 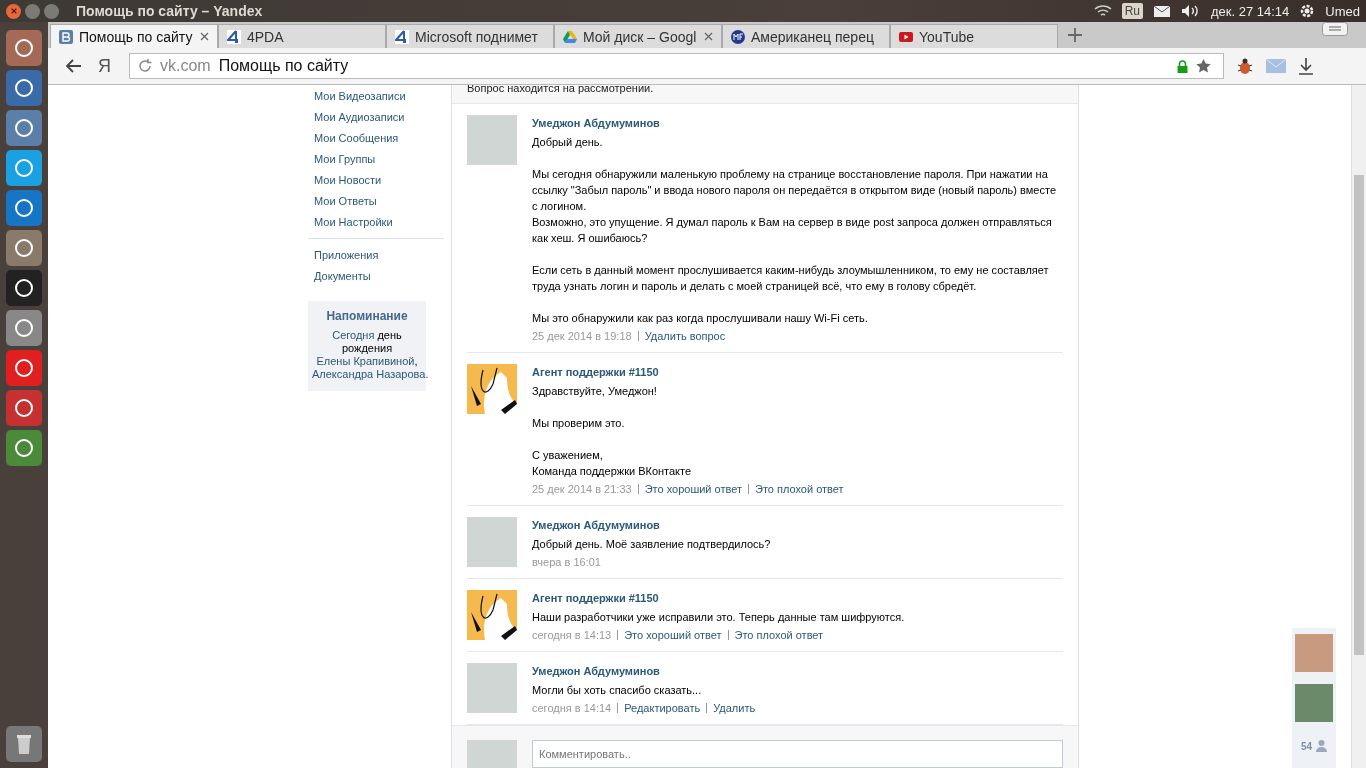 I want to click on browser-tab: YouTube, so click(x=974, y=36).